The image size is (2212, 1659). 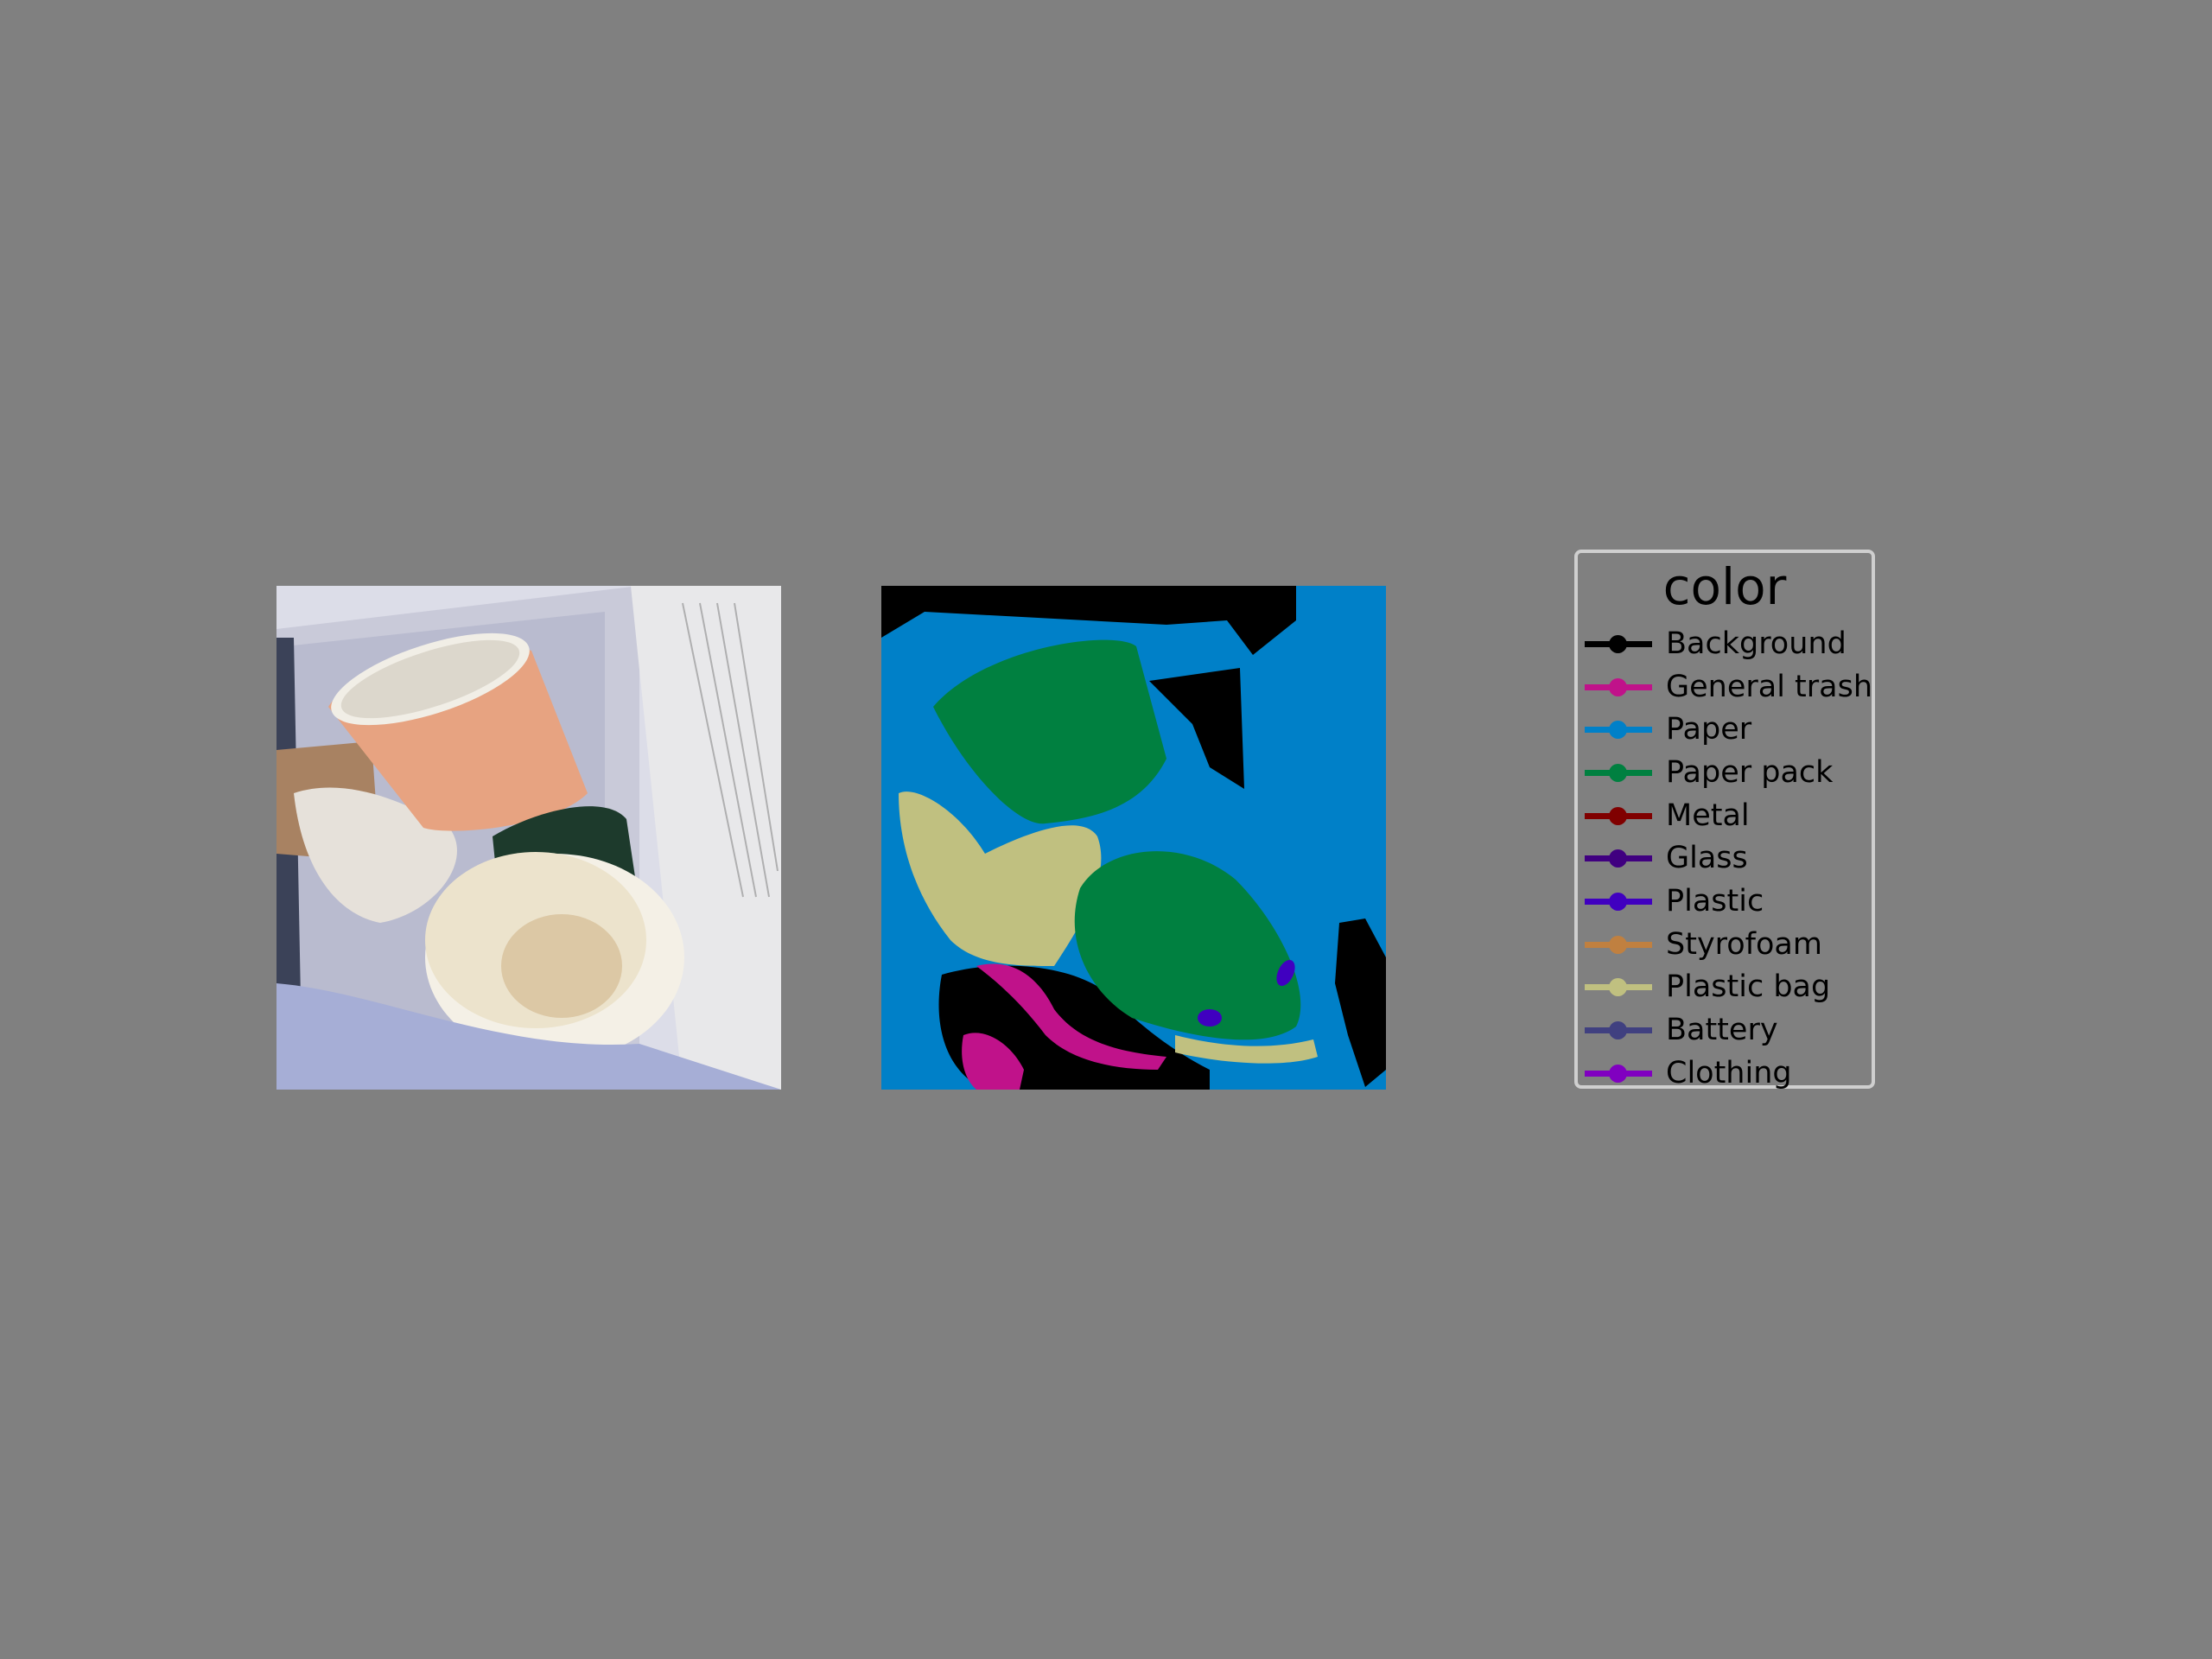 What do you see at coordinates (1709, 729) in the screenshot?
I see `legend-label: Paper` at bounding box center [1709, 729].